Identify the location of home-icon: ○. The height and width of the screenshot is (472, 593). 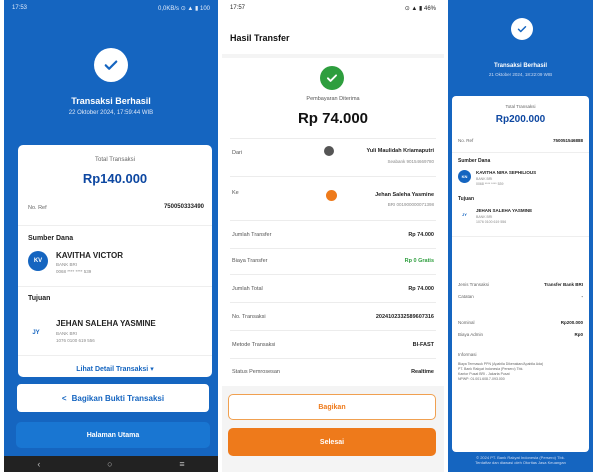
(109, 464).